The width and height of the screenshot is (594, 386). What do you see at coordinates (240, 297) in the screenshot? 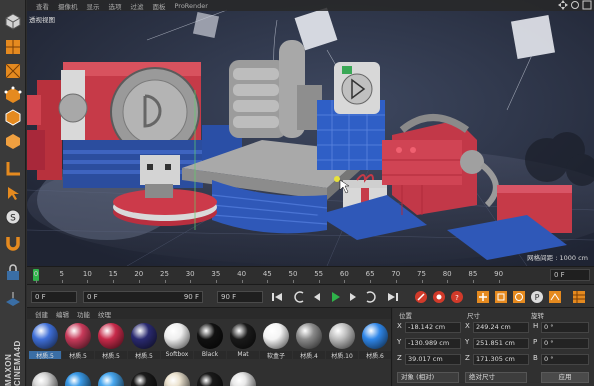
I see `end-frame-field: 90 F` at bounding box center [240, 297].